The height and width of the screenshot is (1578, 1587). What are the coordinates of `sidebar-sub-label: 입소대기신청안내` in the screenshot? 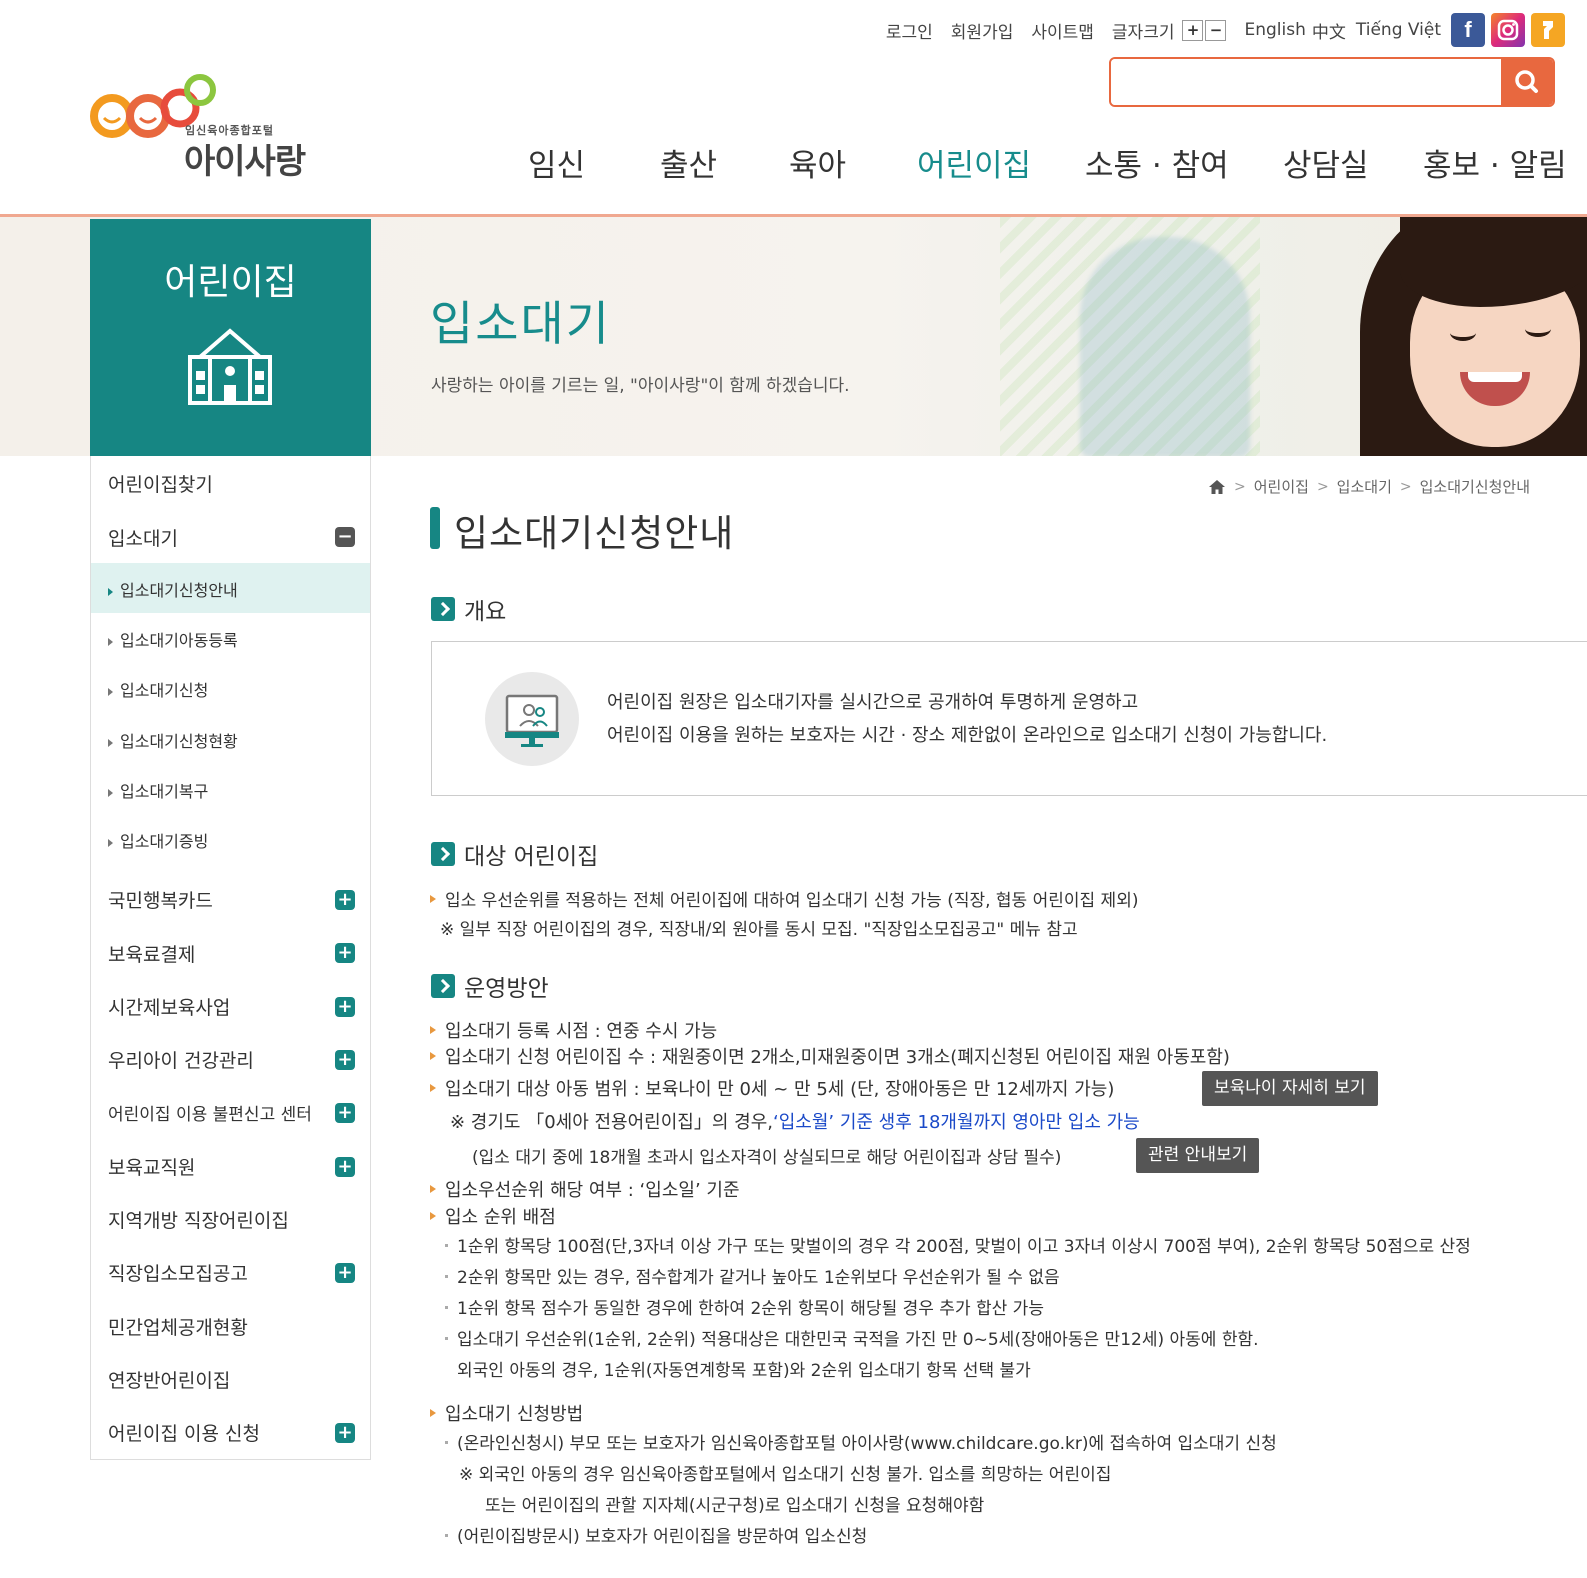 It's located at (179, 590).